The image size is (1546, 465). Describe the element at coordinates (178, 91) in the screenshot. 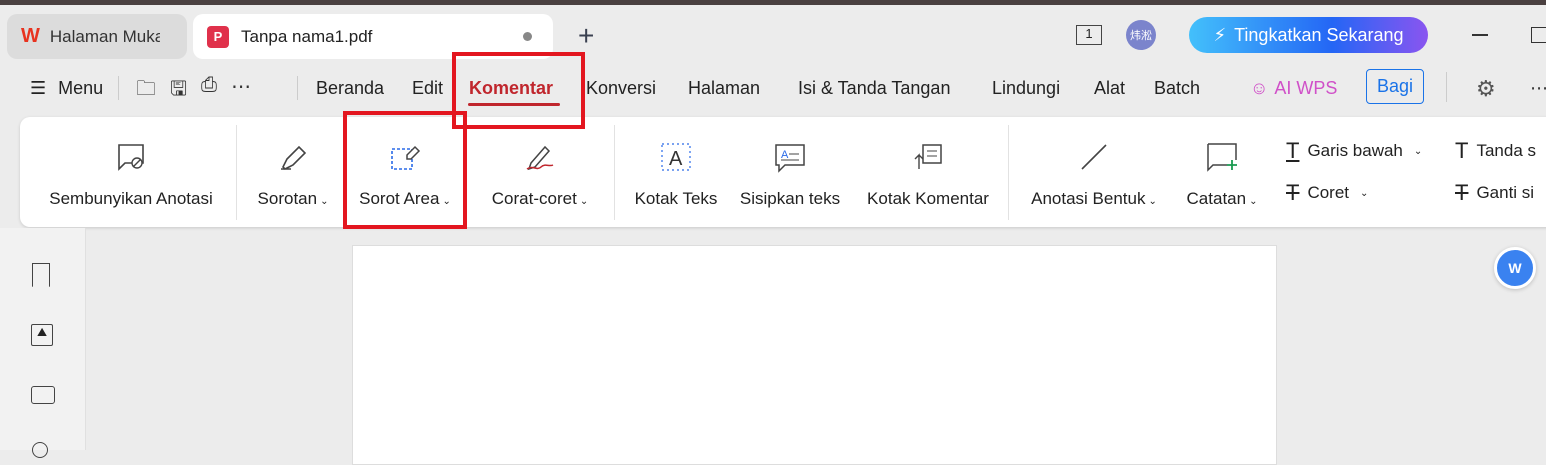

I see `save-icon: 🖫` at that location.